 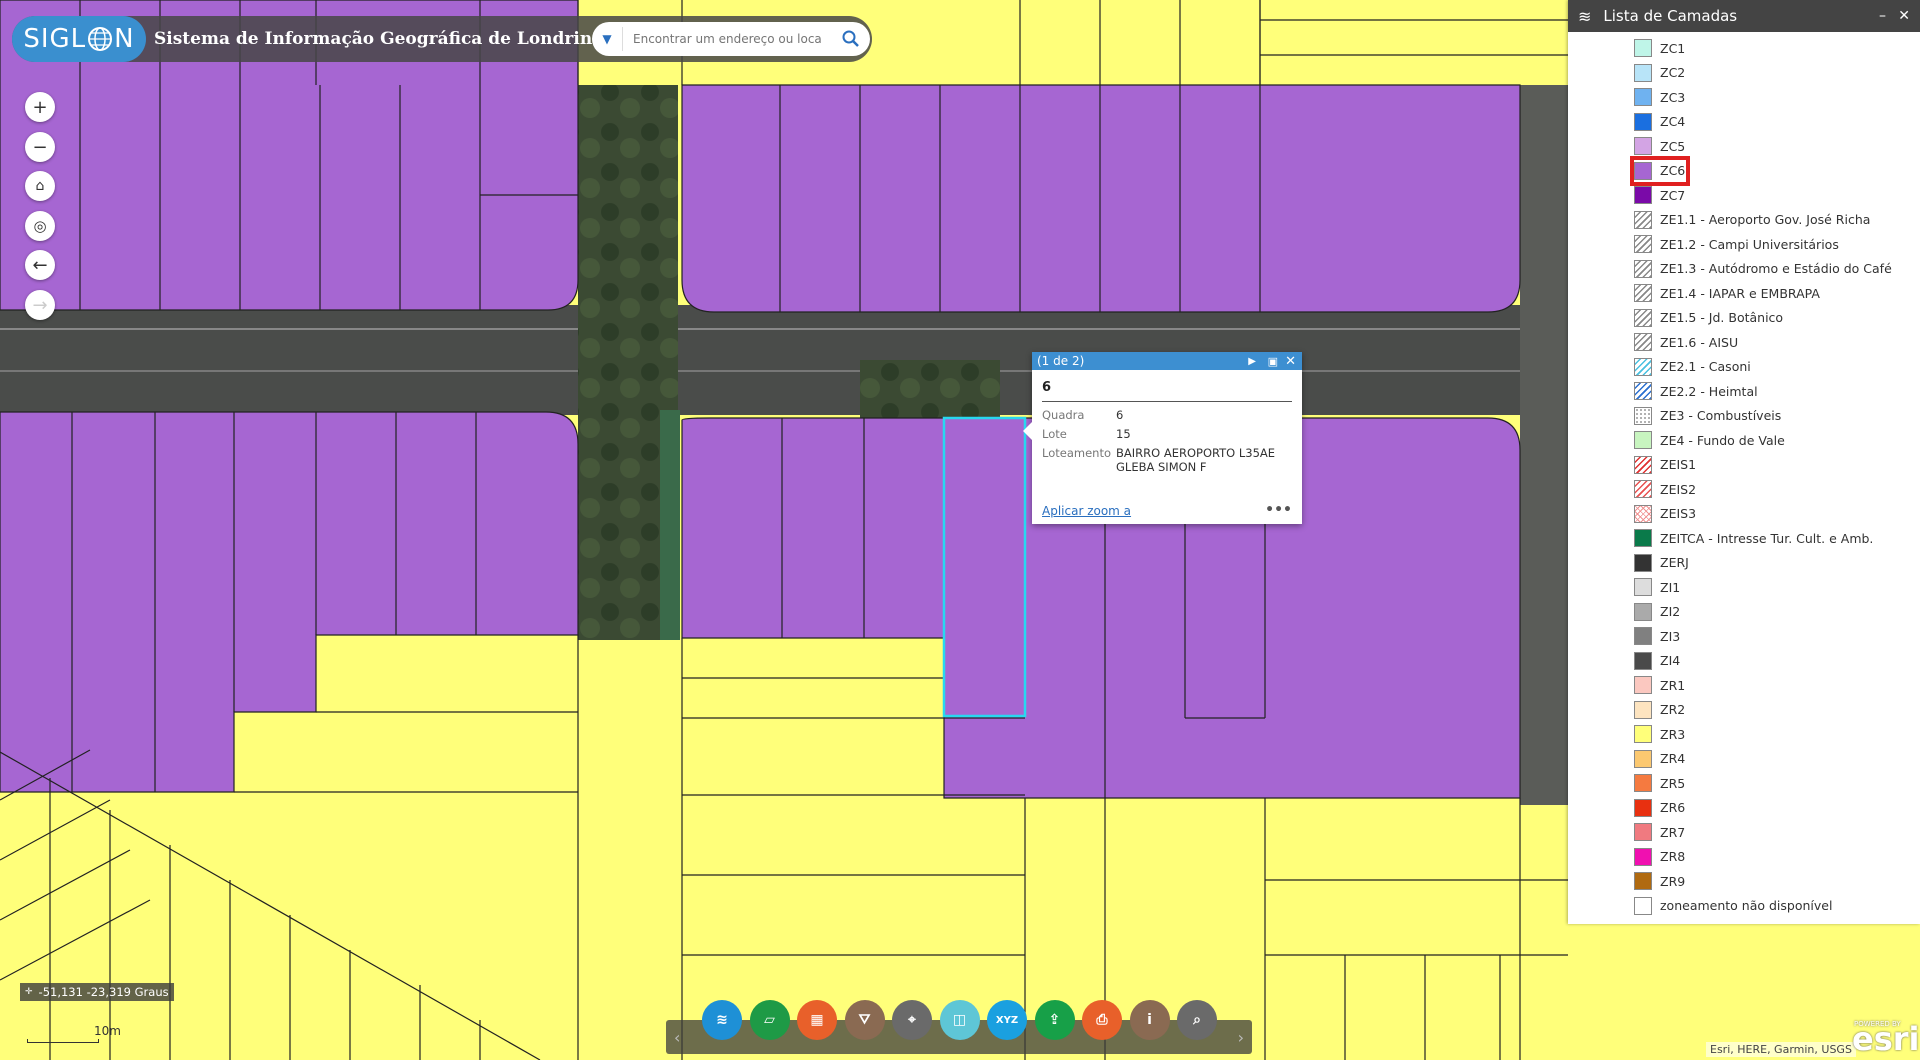 I want to click on previous-extent-button: ←, so click(x=40, y=265).